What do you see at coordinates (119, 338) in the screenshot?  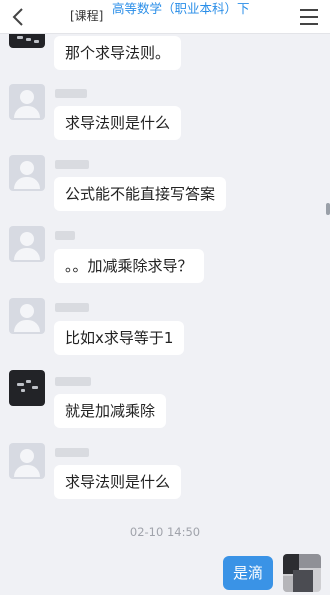 I see `message-bubble: 比如x求导等于1` at bounding box center [119, 338].